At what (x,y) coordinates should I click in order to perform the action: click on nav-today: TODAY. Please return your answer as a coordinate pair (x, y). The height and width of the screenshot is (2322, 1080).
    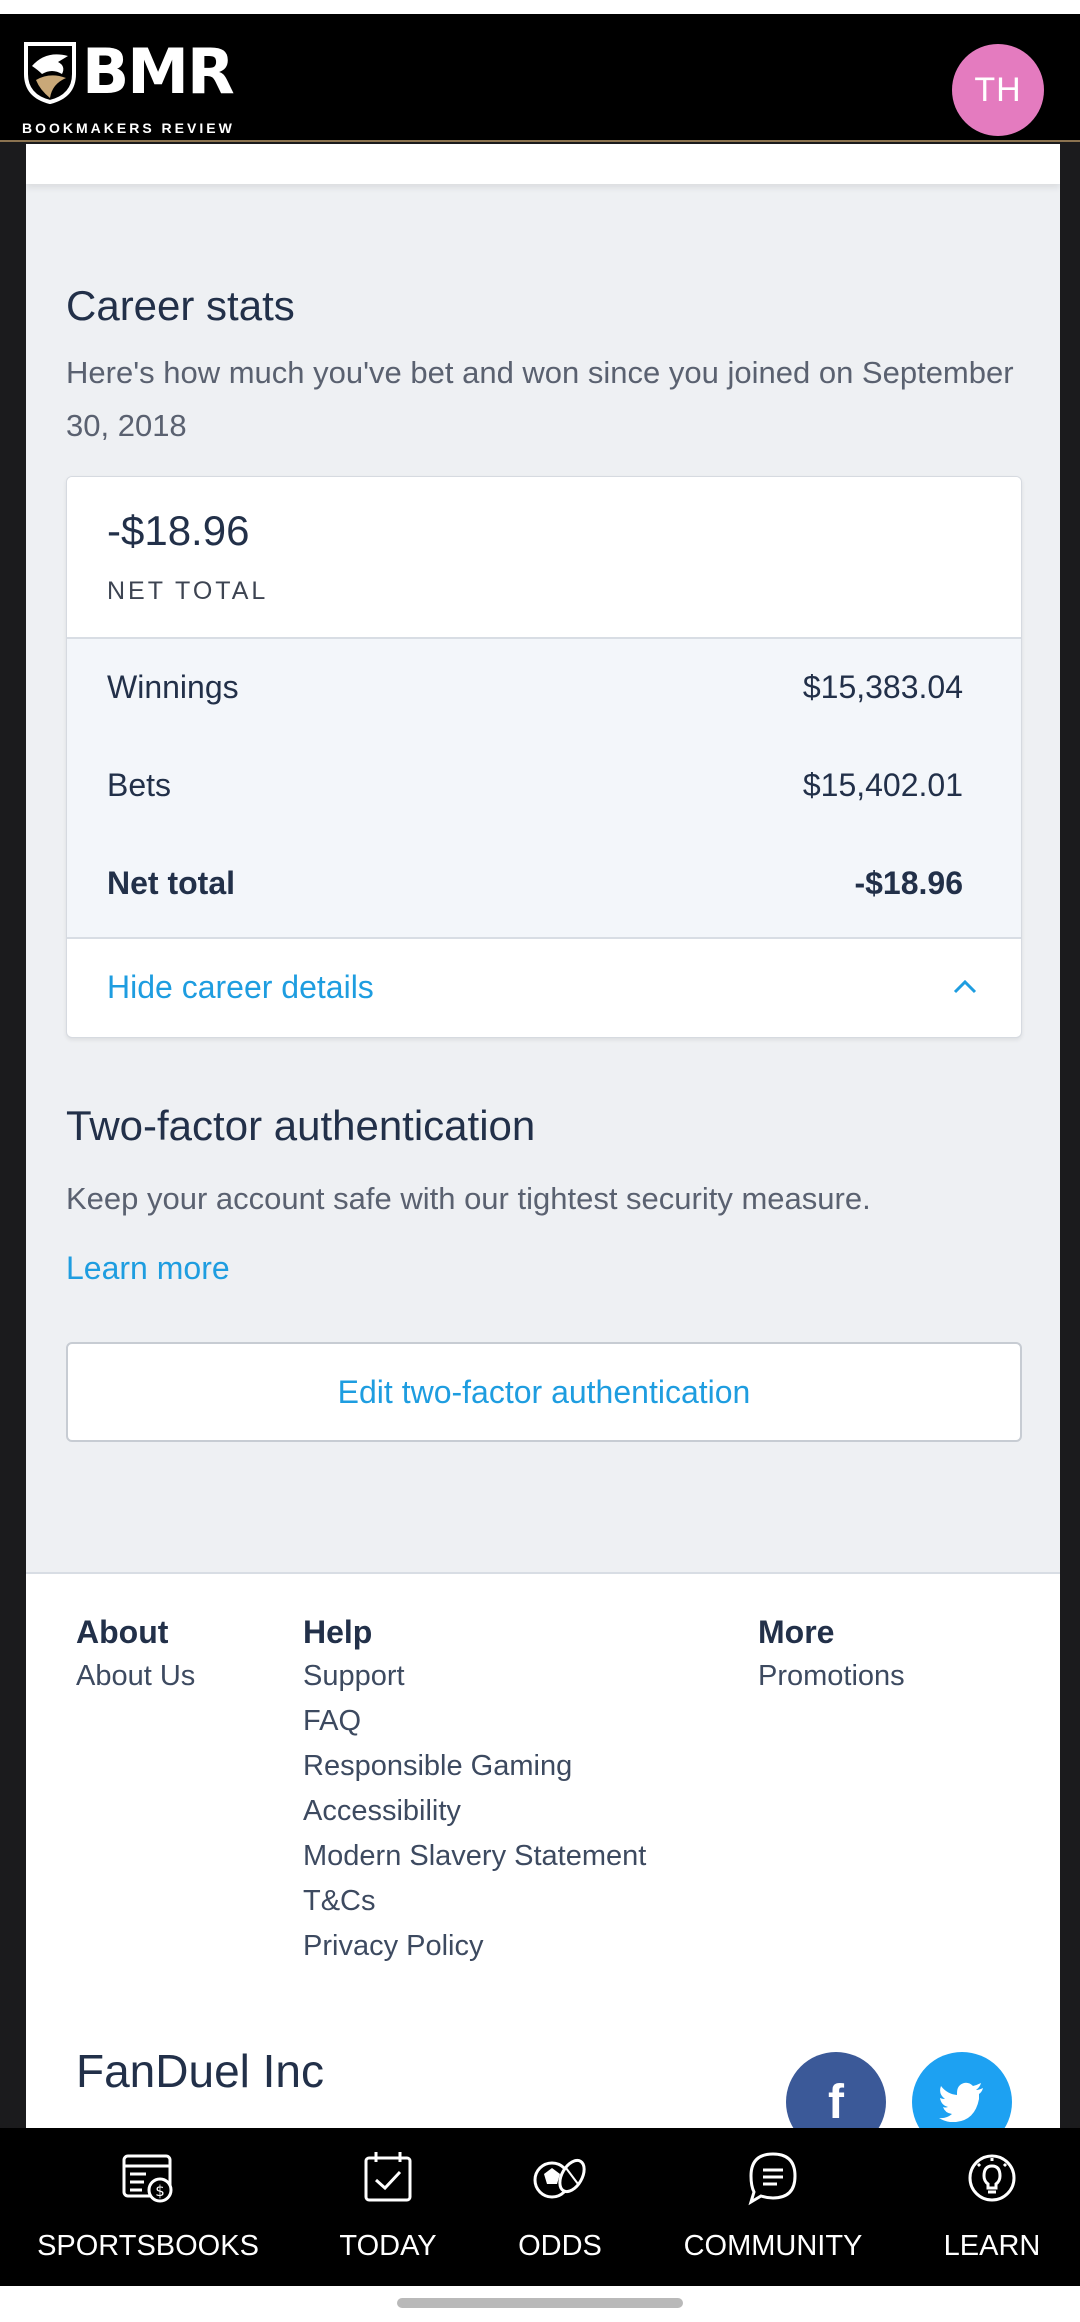
    Looking at the image, I should click on (388, 2207).